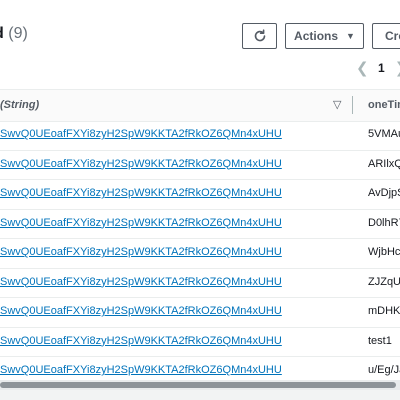 The width and height of the screenshot is (400, 400). Describe the element at coordinates (316, 36) in the screenshot. I see `actions-label: Actions` at that location.